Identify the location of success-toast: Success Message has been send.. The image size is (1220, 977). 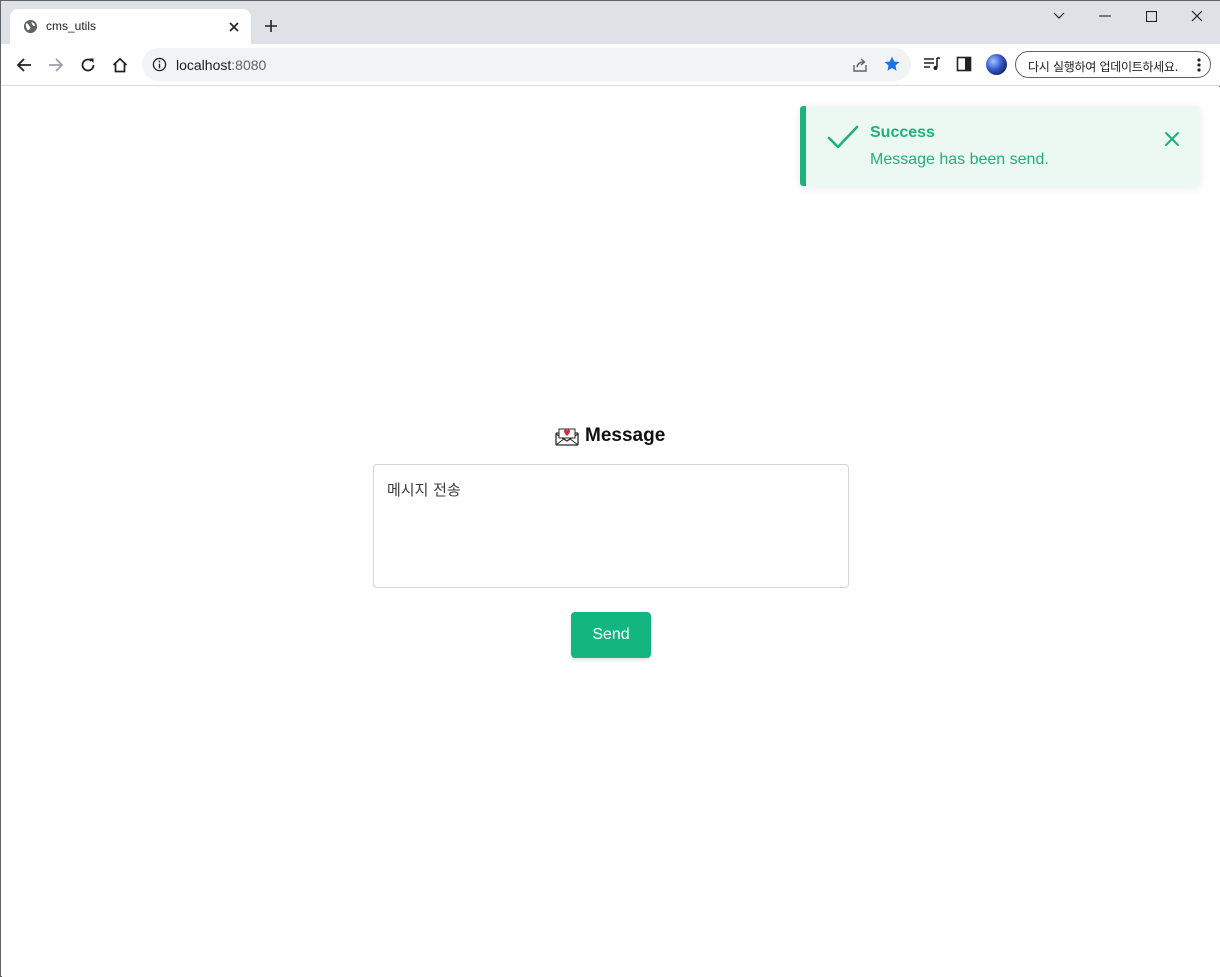
(1000, 146).